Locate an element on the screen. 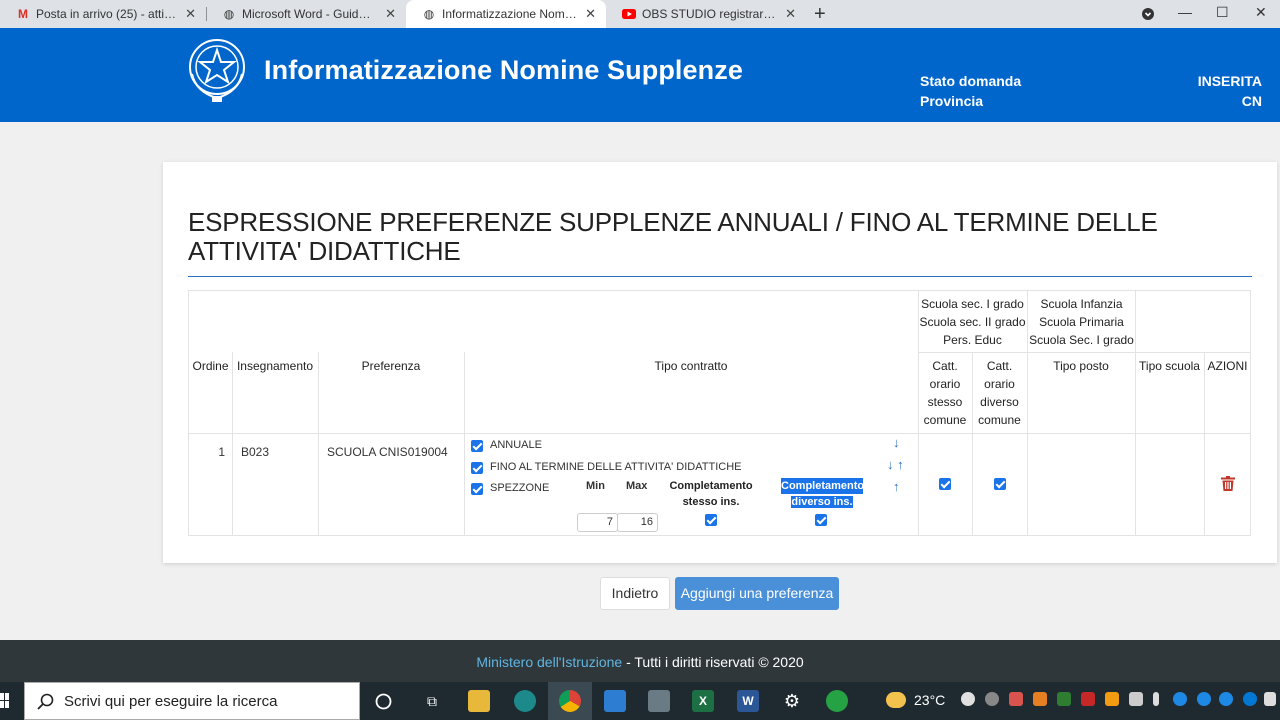  completamento-stesso-checkbox is located at coordinates (711, 520).